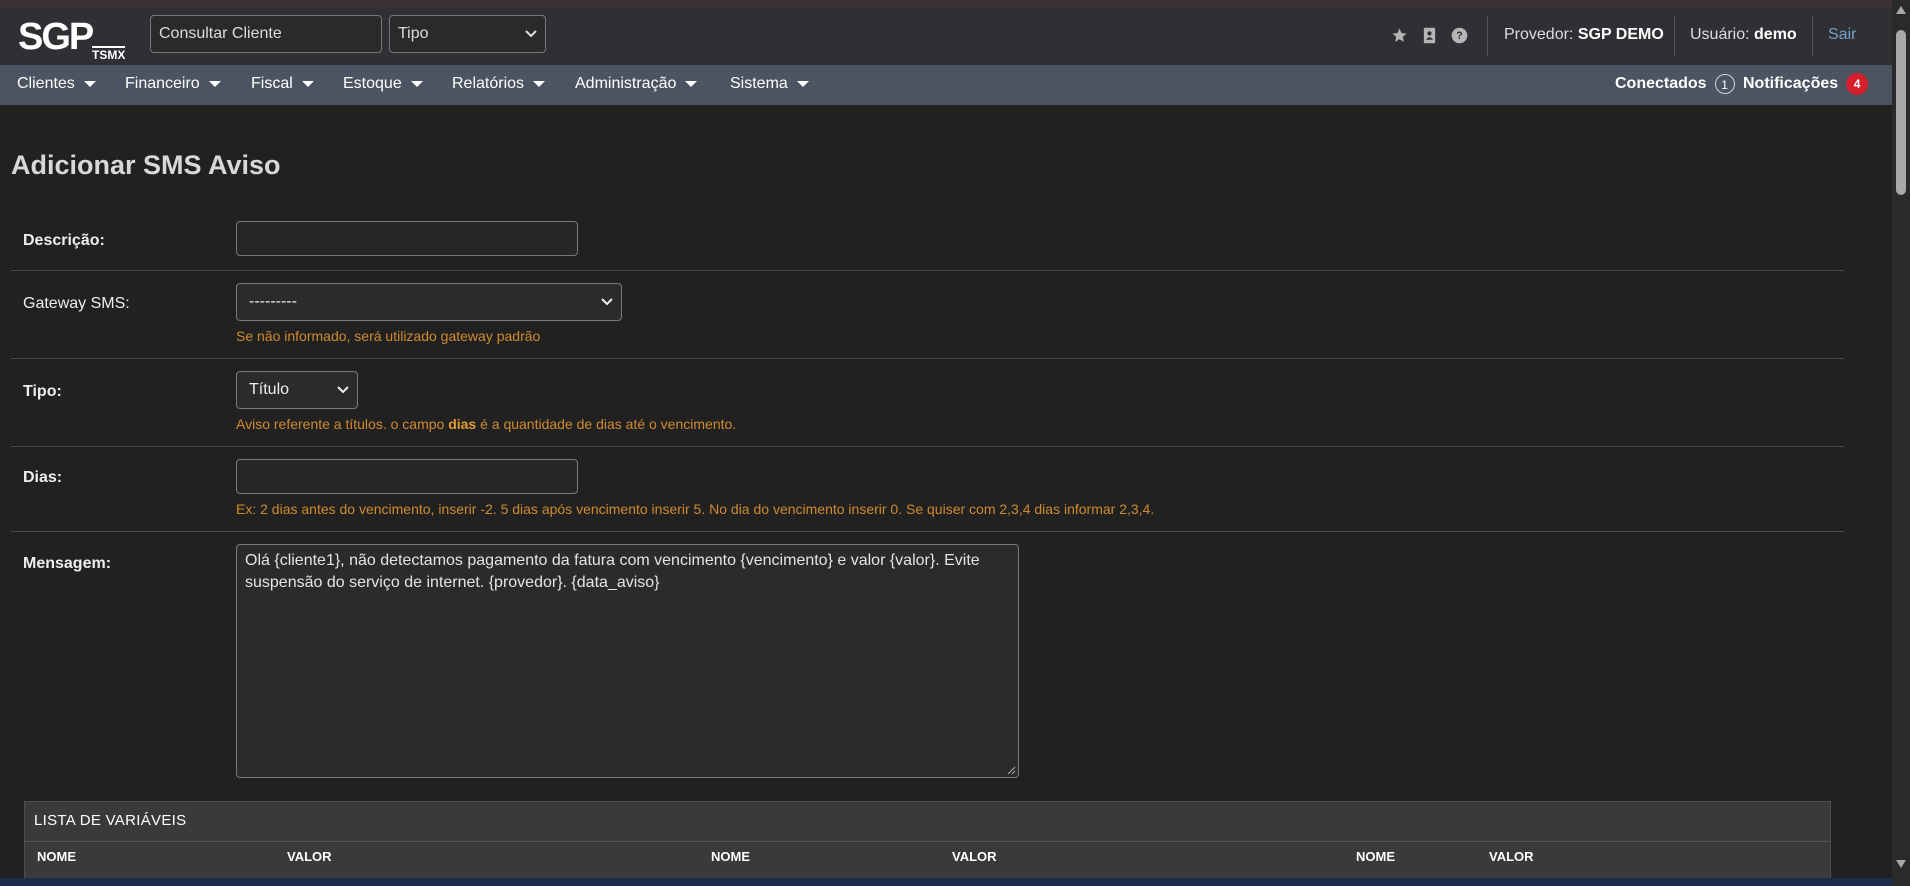 The width and height of the screenshot is (1910, 886). I want to click on logo-sub-text: TSMX, so click(109, 54).